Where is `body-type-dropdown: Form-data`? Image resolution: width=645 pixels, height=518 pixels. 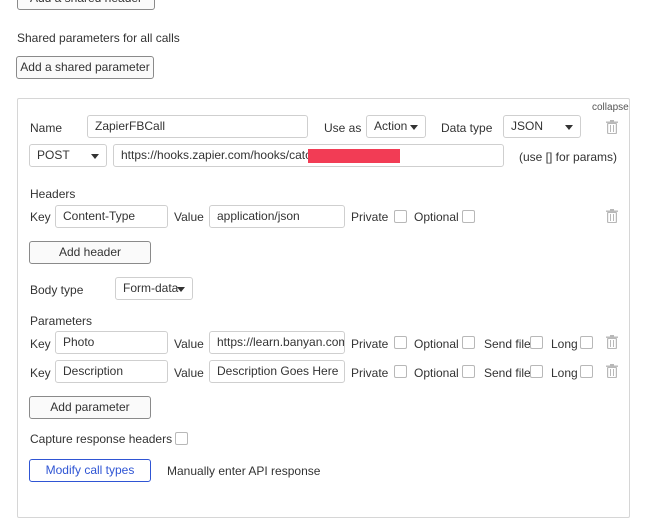
body-type-dropdown: Form-data is located at coordinates (154, 288).